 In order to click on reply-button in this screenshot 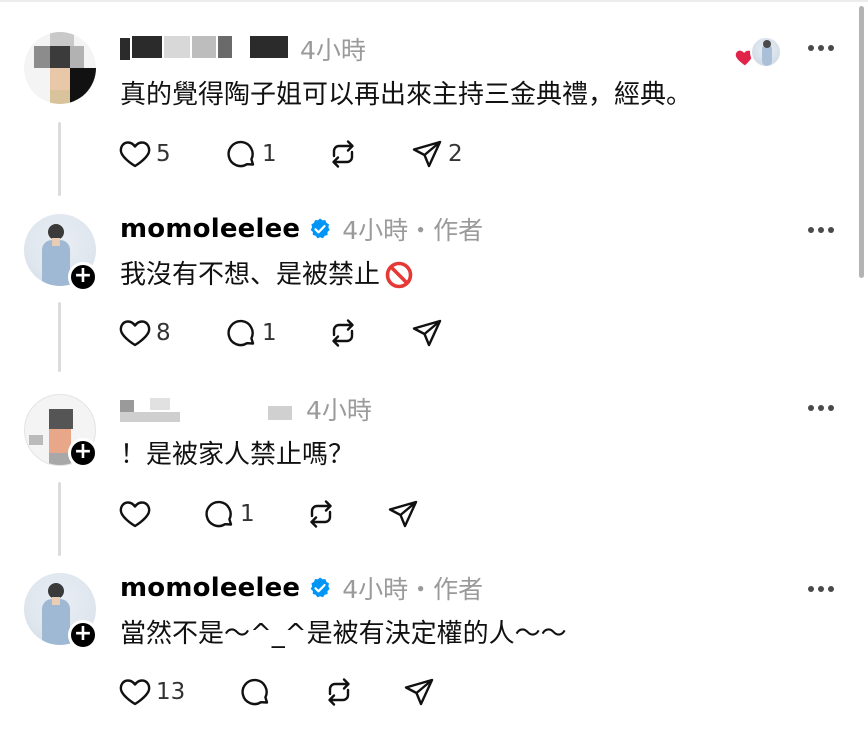, I will do `click(257, 692)`.